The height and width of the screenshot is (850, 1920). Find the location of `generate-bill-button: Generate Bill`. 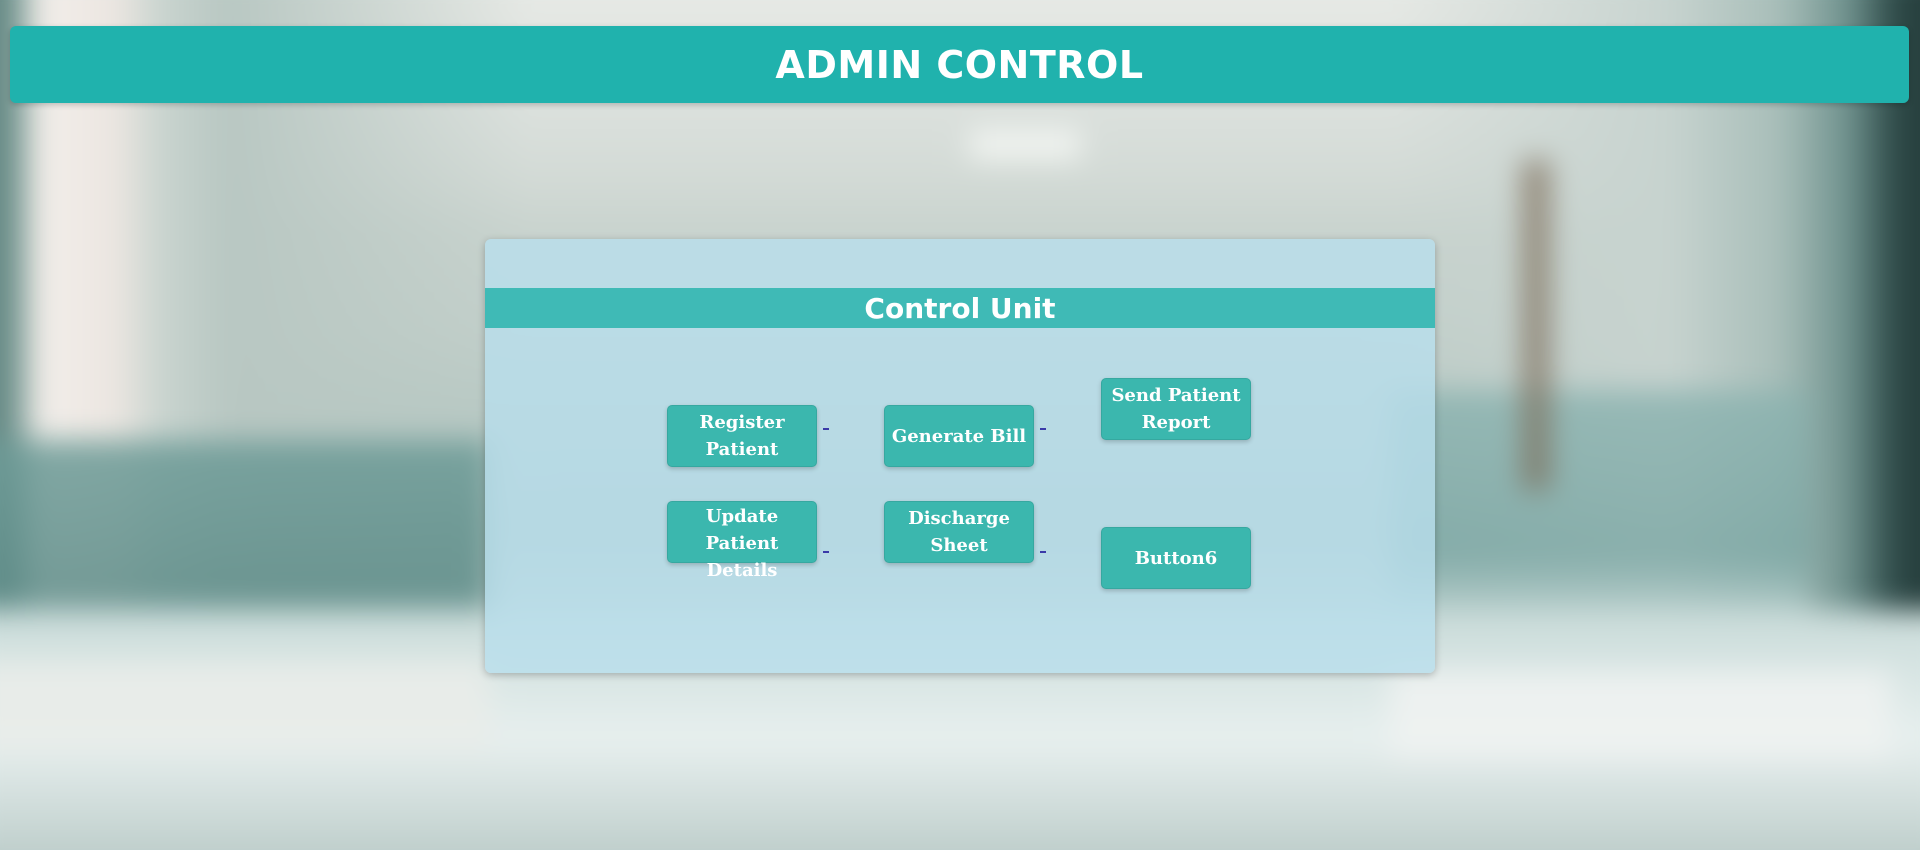

generate-bill-button: Generate Bill is located at coordinates (959, 436).